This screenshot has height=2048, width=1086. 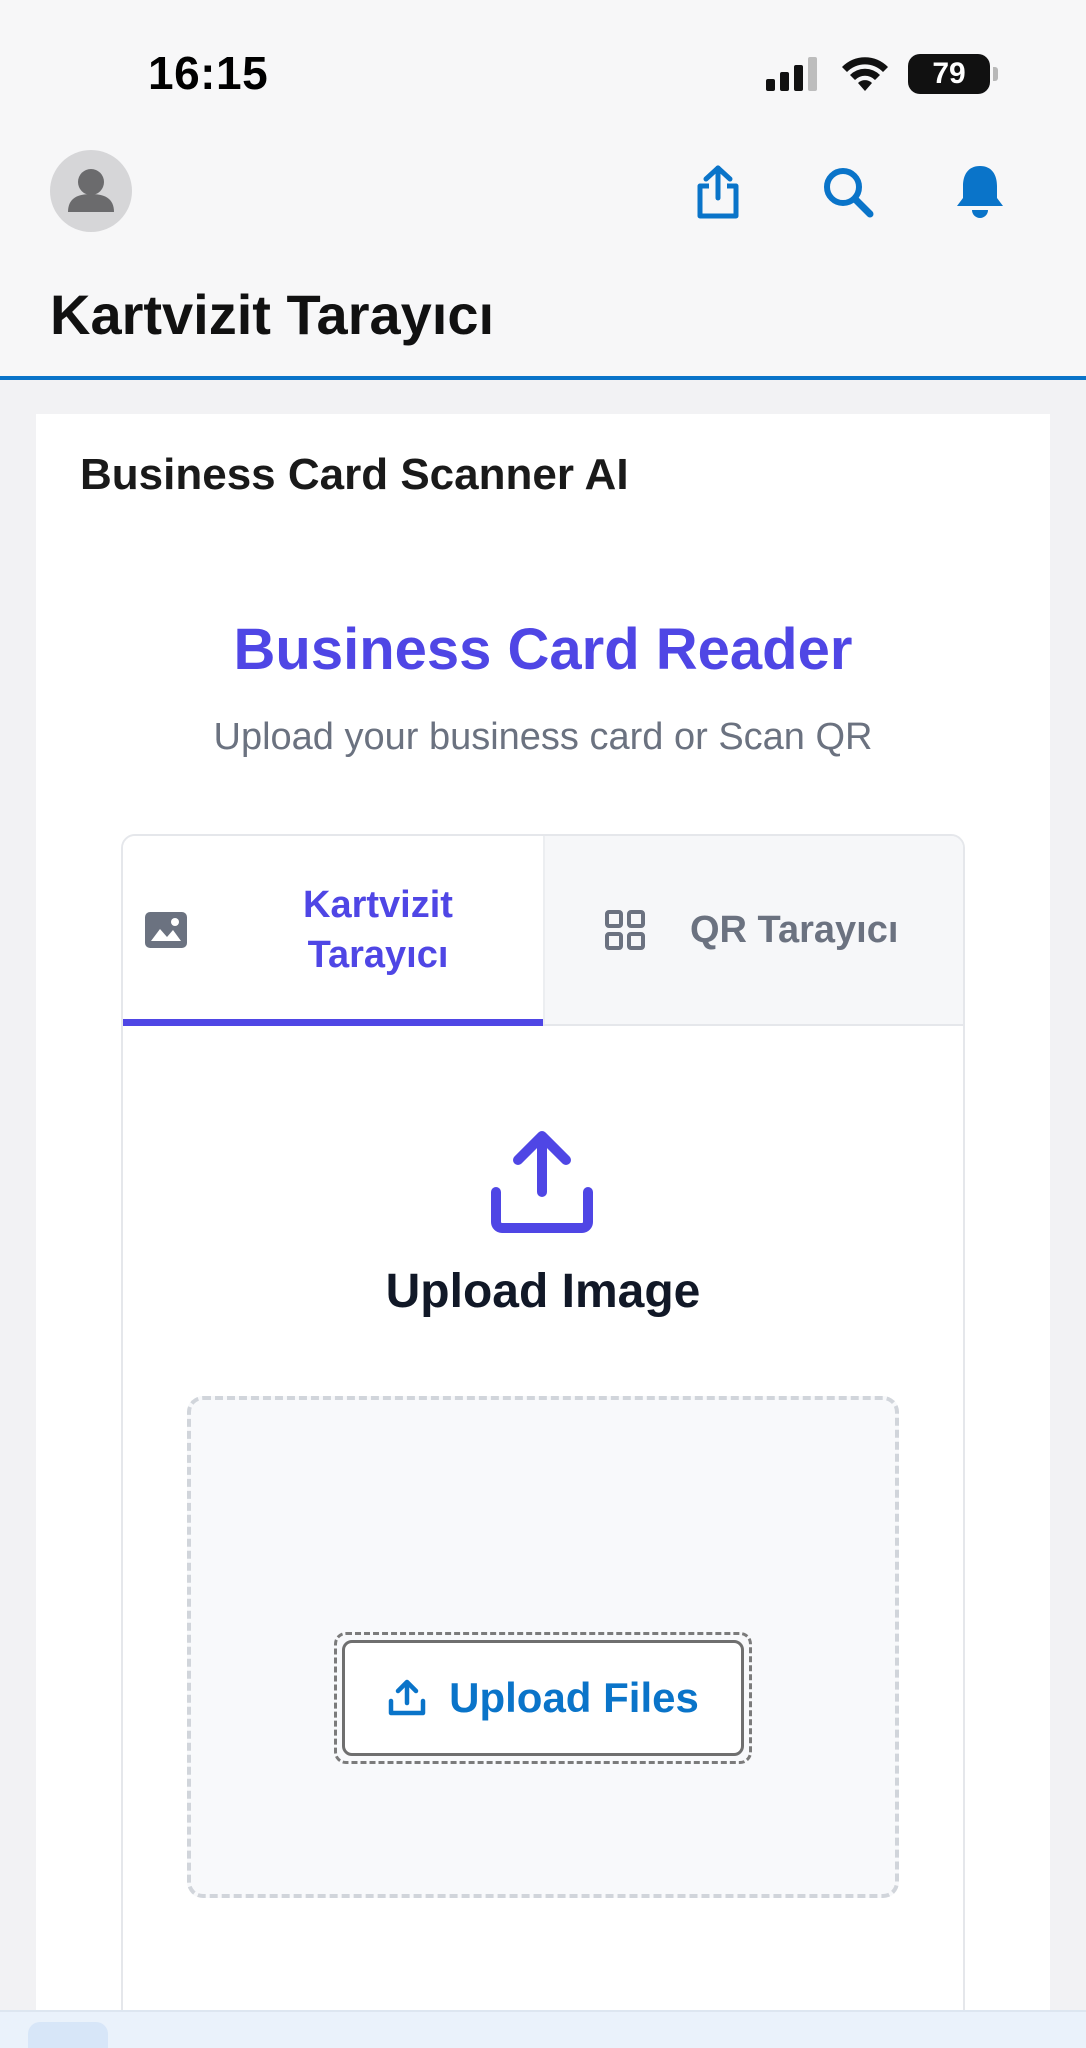 I want to click on upload-files-button: Upload Files, so click(x=543, y=1698).